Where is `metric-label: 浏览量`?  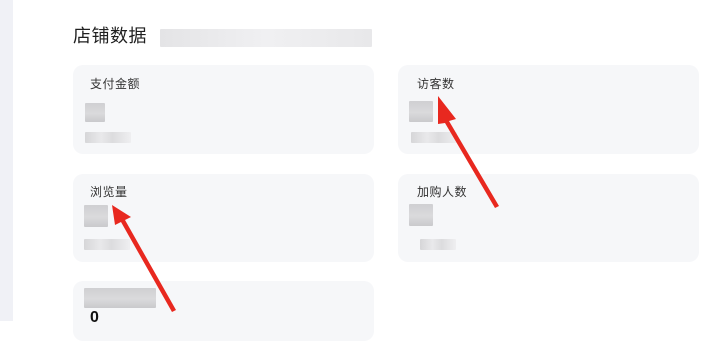 metric-label: 浏览量 is located at coordinates (109, 192).